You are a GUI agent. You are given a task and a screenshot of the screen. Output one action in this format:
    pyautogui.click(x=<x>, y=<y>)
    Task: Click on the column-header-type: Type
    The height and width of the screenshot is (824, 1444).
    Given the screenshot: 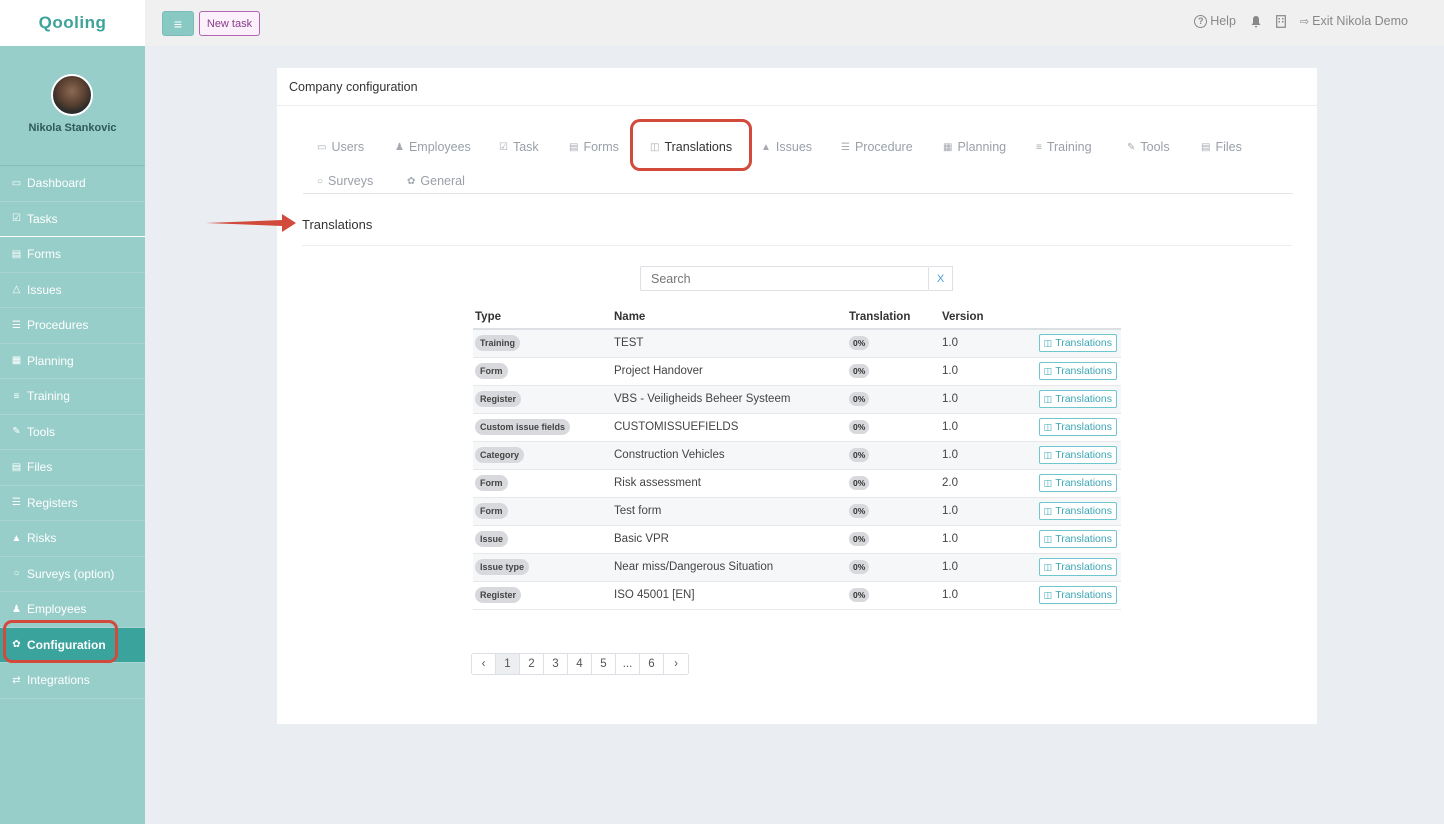 What is the action you would take?
    pyautogui.click(x=542, y=317)
    